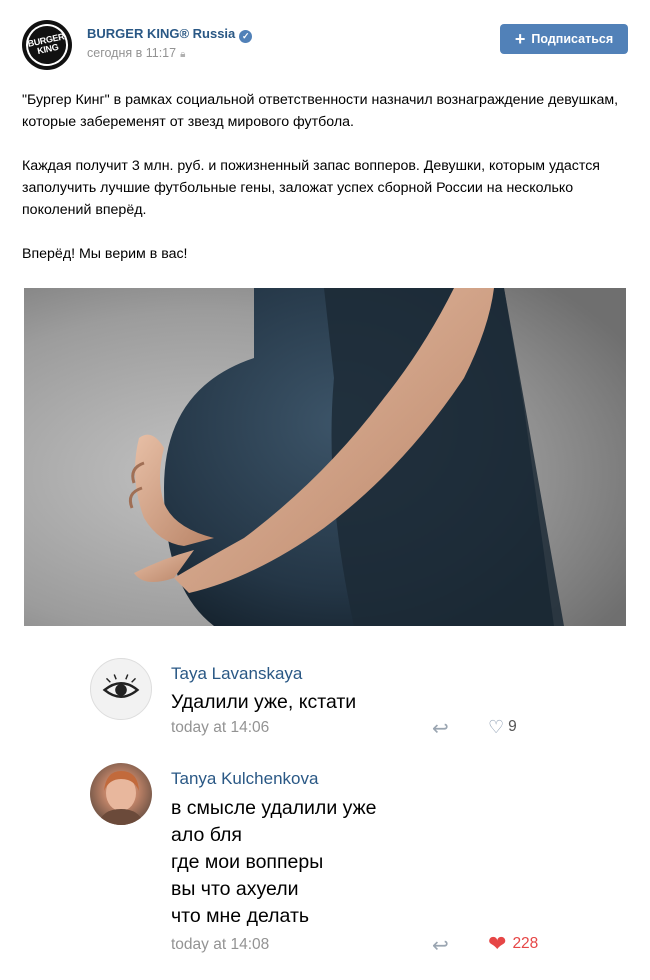 Image resolution: width=650 pixels, height=980 pixels. Describe the element at coordinates (220, 945) in the screenshot. I see `comment-time: today at 14:08` at that location.